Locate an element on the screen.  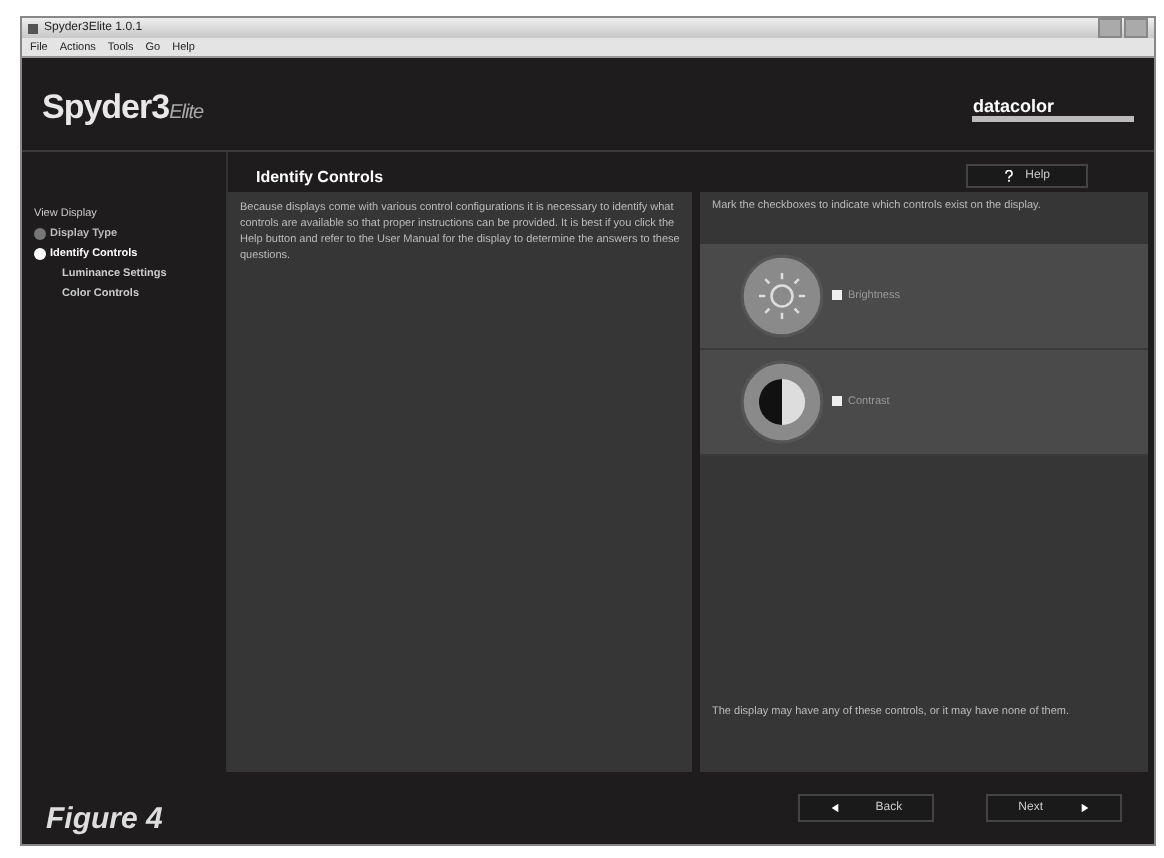
right-arrow-icon is located at coordinates (1084, 808).